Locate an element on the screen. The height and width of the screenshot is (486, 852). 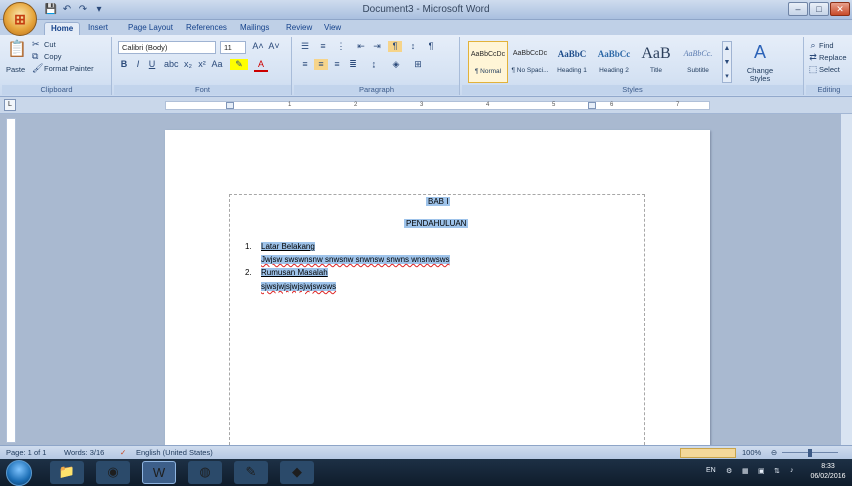
italic-button: I is located at coordinates (138, 64).